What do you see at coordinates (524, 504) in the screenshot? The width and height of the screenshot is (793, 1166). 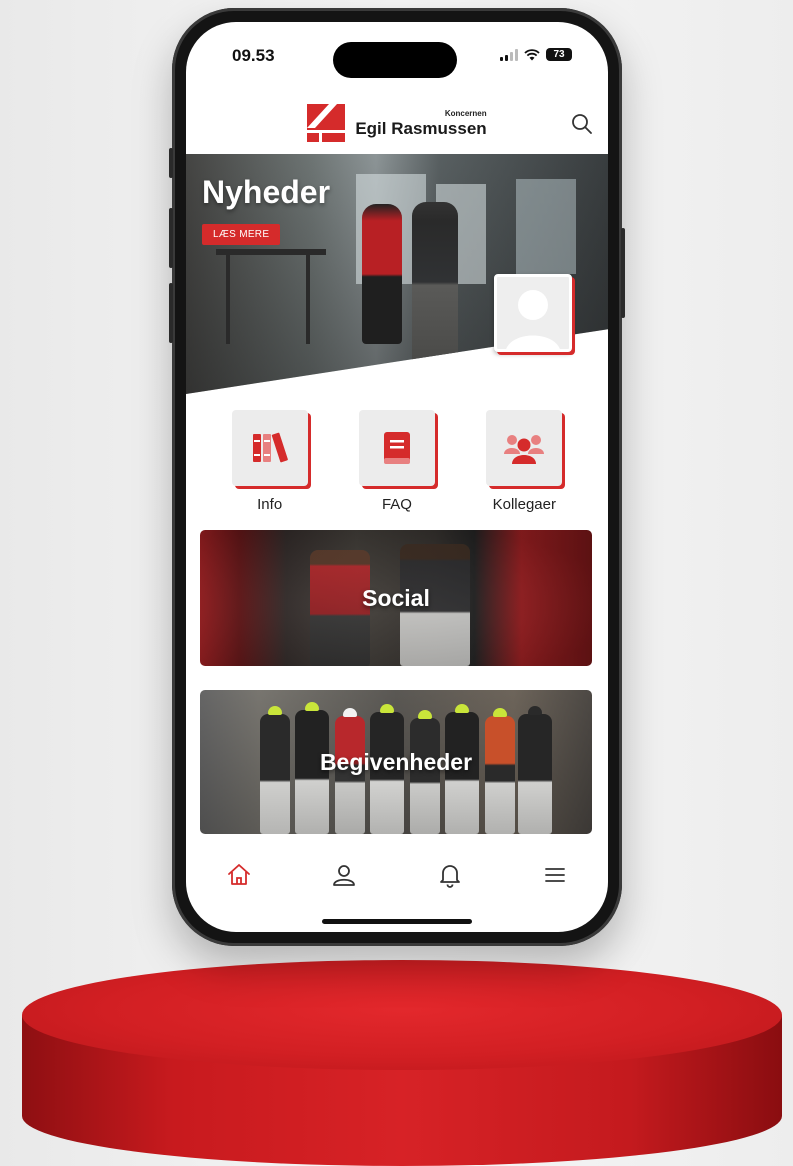 I see `tile-kollegaer-label: Kollegaer` at bounding box center [524, 504].